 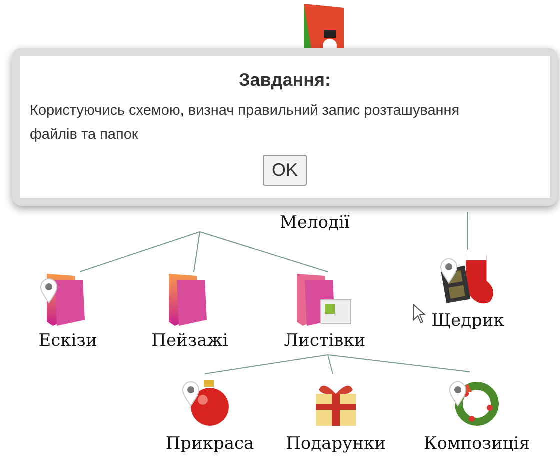 I want to click on mouse-cursor-icon, so click(x=420, y=314).